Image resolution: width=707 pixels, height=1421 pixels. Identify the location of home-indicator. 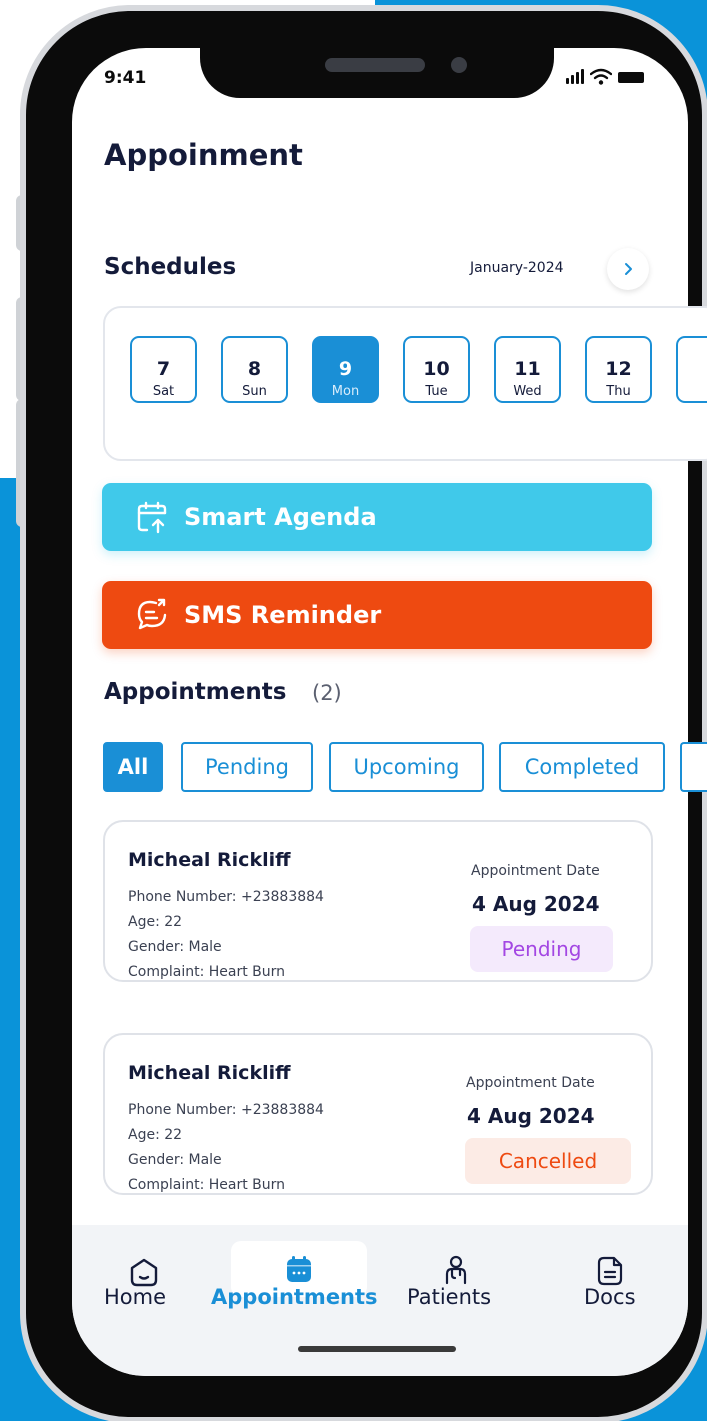
(377, 1349).